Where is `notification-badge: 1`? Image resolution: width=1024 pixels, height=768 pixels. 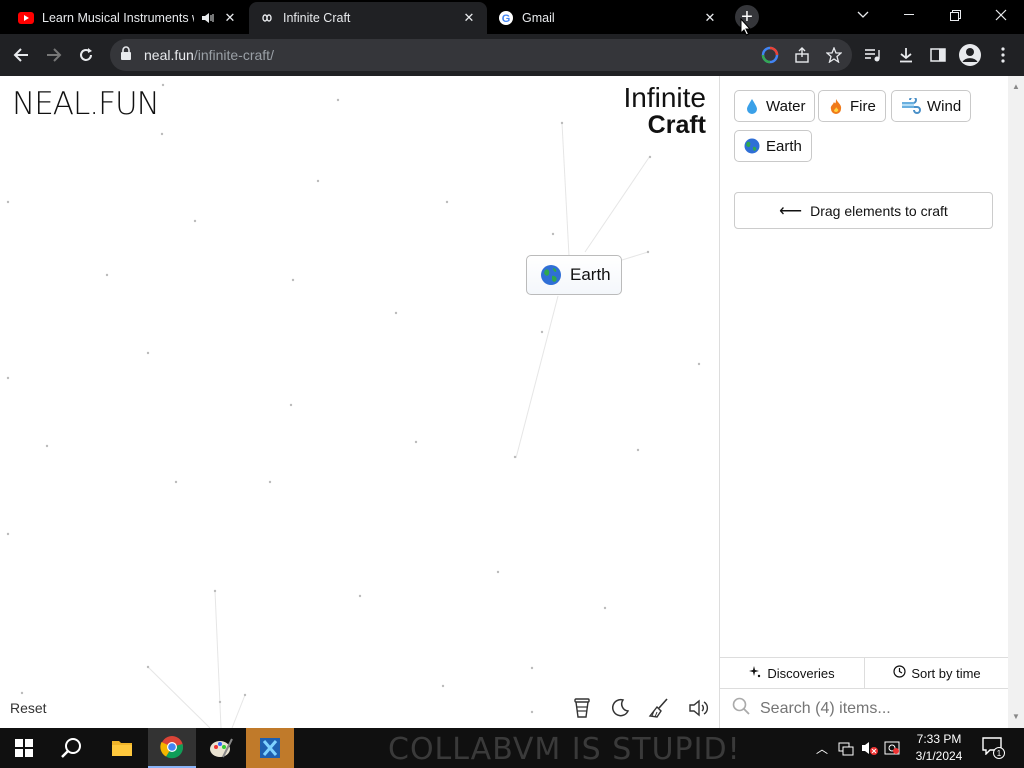
notification-badge: 1 is located at coordinates (999, 753).